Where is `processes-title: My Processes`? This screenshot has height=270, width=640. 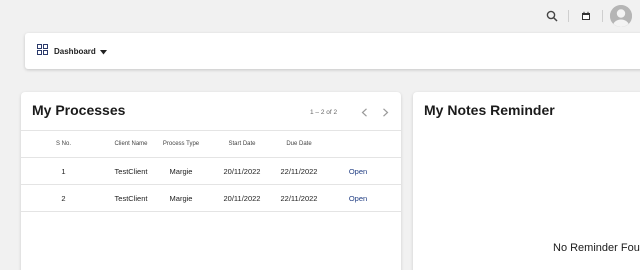
processes-title: My Processes is located at coordinates (79, 110).